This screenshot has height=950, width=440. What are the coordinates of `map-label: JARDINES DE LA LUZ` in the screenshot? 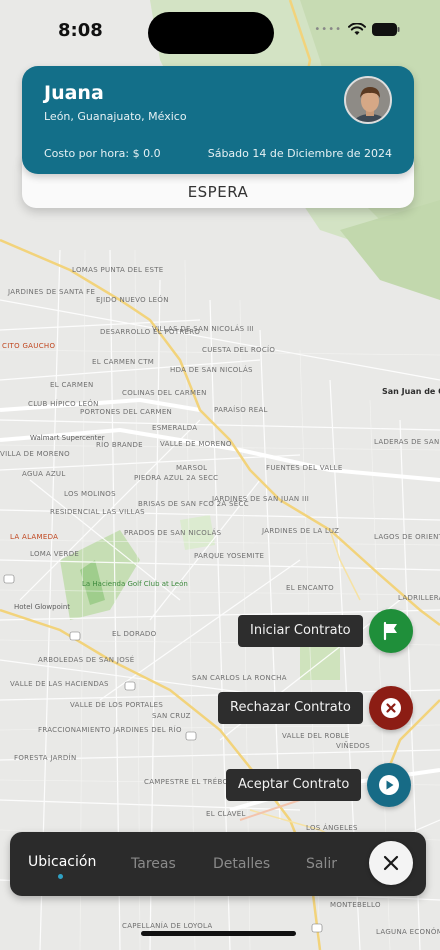 It's located at (301, 531).